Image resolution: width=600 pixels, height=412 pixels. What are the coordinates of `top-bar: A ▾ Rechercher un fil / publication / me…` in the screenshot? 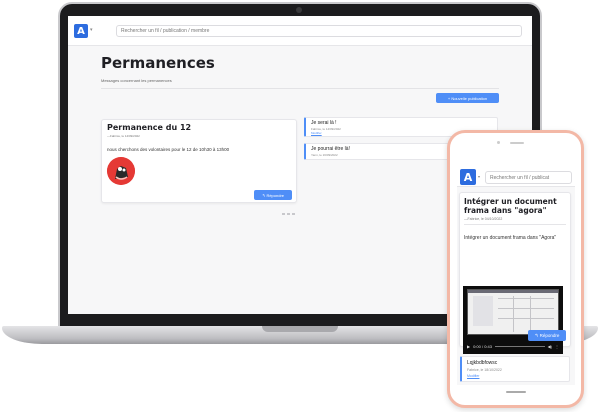 It's located at (300, 31).